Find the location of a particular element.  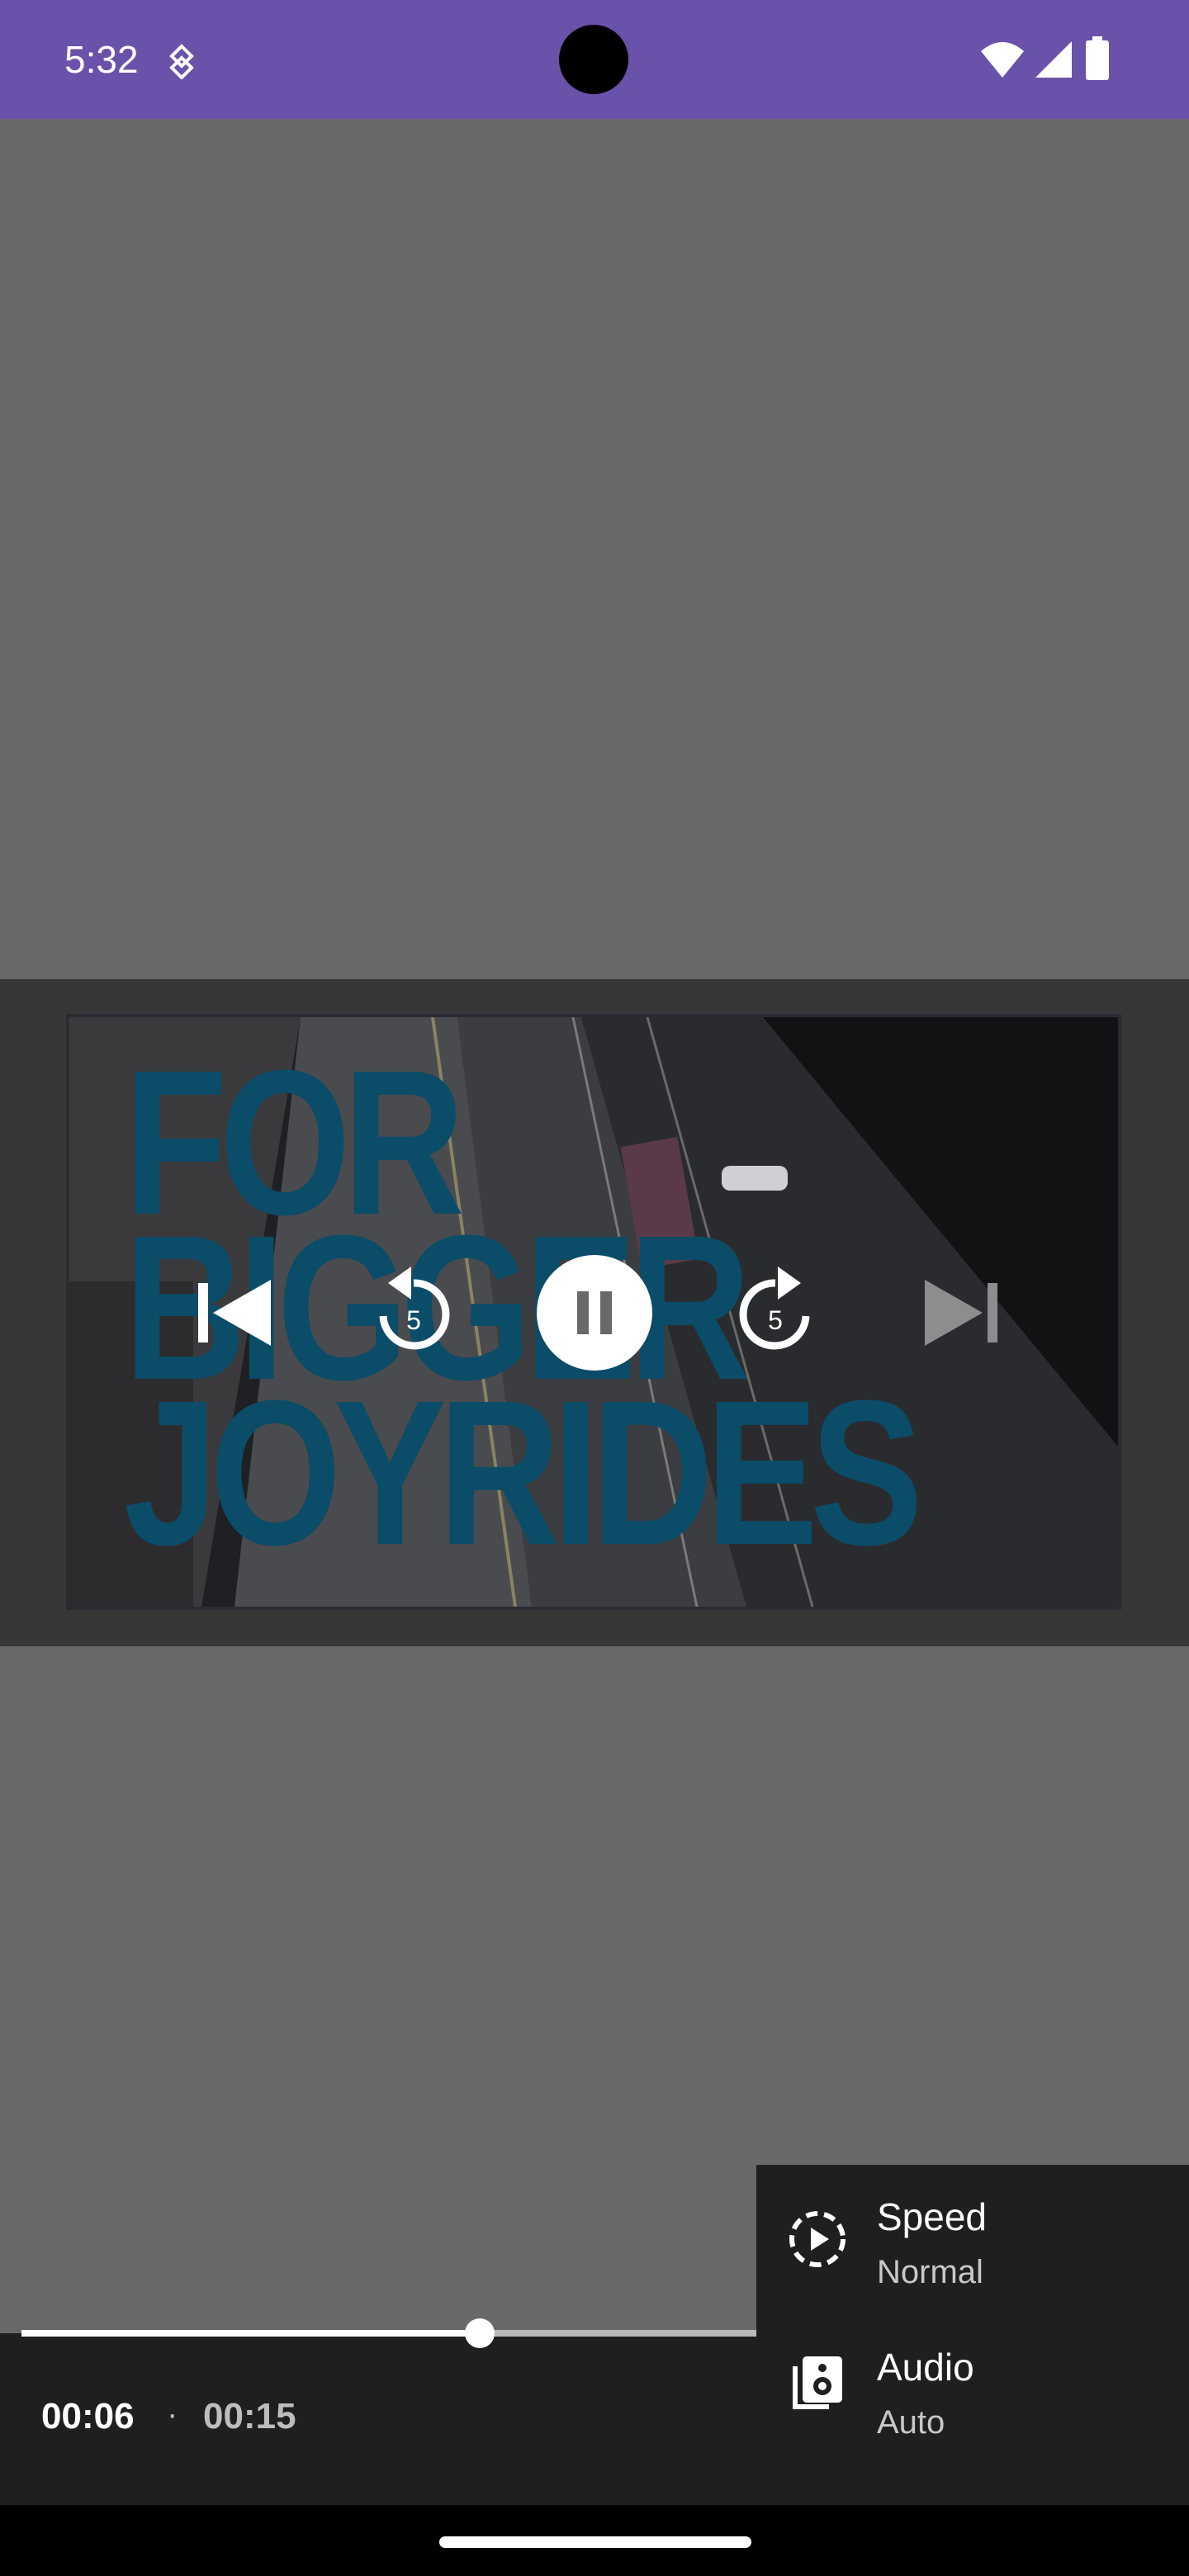

rewind-5-icon: 5 is located at coordinates (414, 1308).